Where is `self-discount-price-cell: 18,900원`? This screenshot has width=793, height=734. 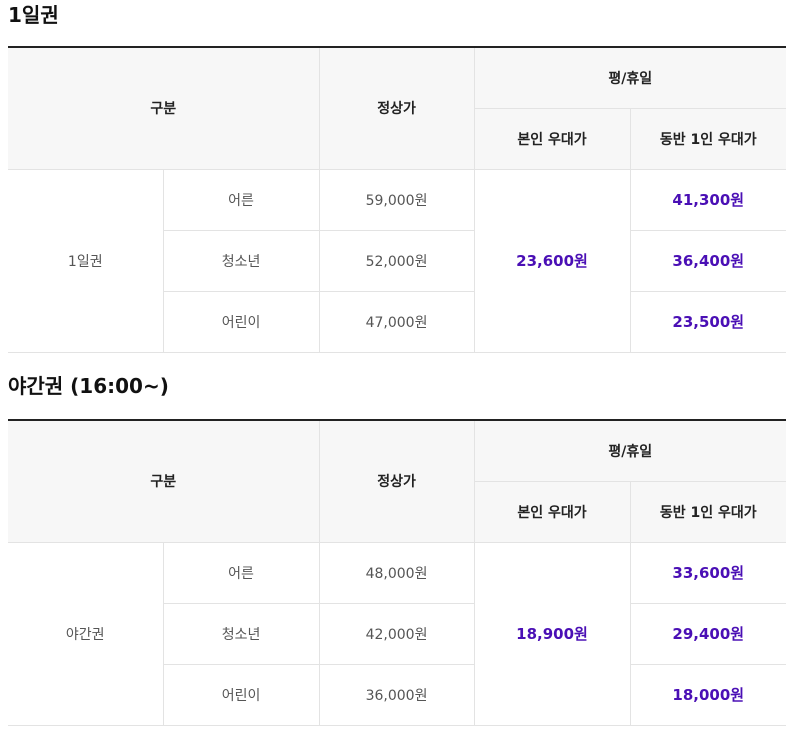
self-discount-price-cell: 18,900원 is located at coordinates (552, 633).